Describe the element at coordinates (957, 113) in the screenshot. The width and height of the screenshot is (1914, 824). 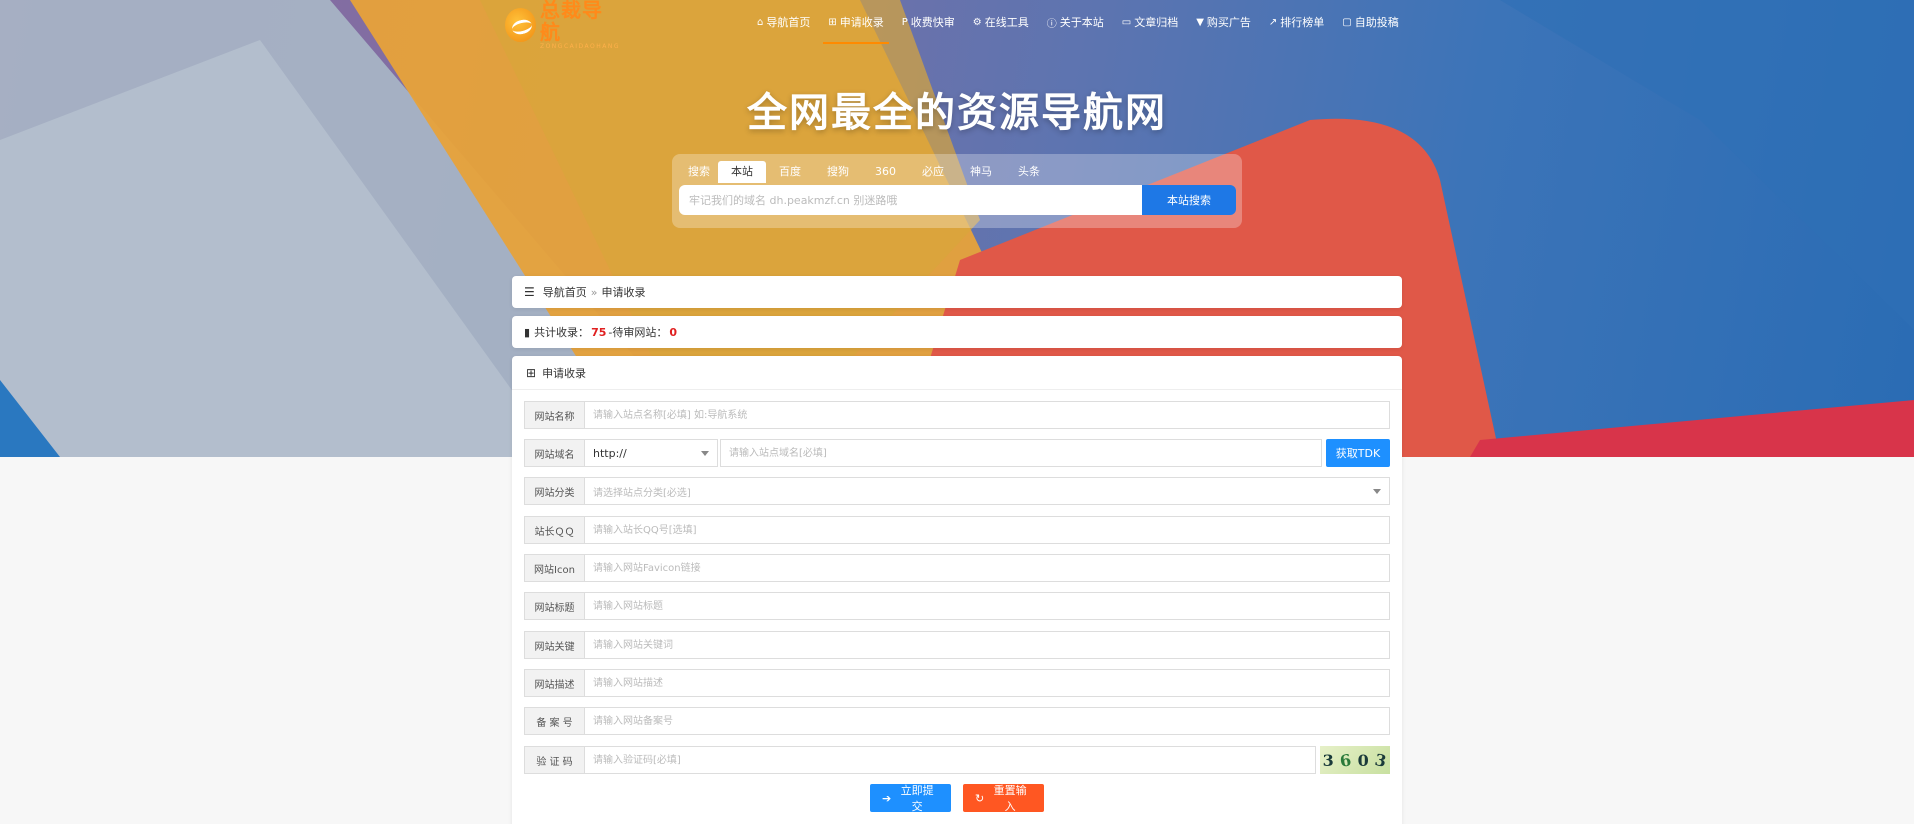
I see `hero-headline: 全网最全的资源导航网` at that location.